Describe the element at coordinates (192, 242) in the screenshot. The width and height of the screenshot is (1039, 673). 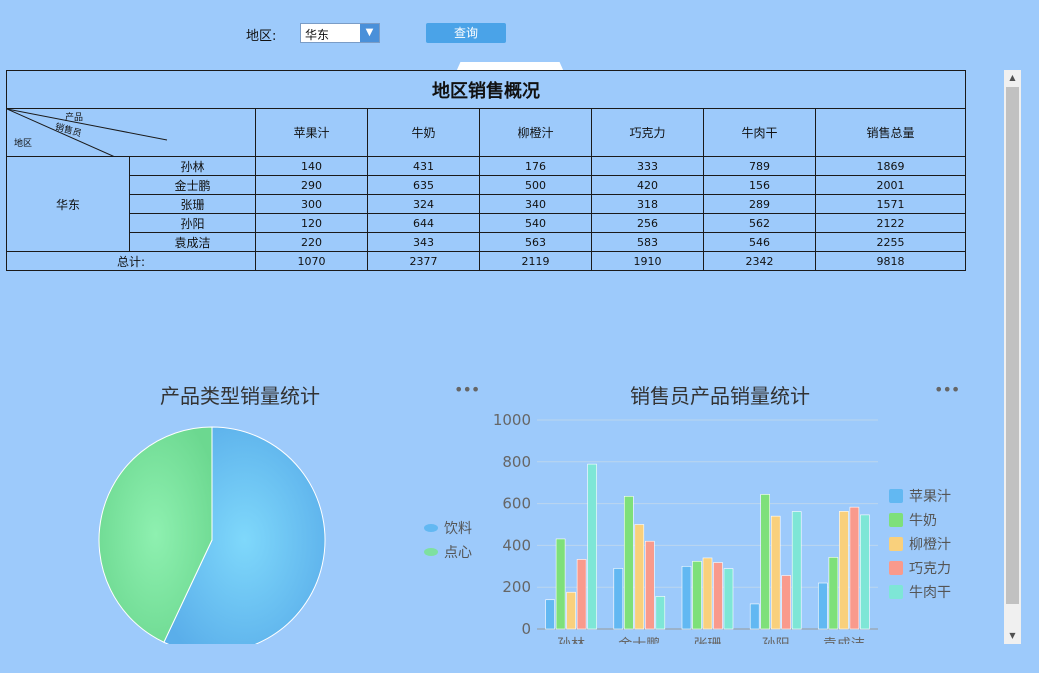
I see `salesperson-cell: 袁成洁` at that location.